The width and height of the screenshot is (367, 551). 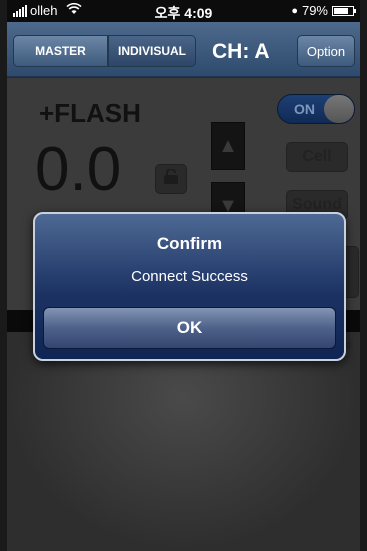 I want to click on arrow-up-icon: ▲, so click(x=228, y=145).